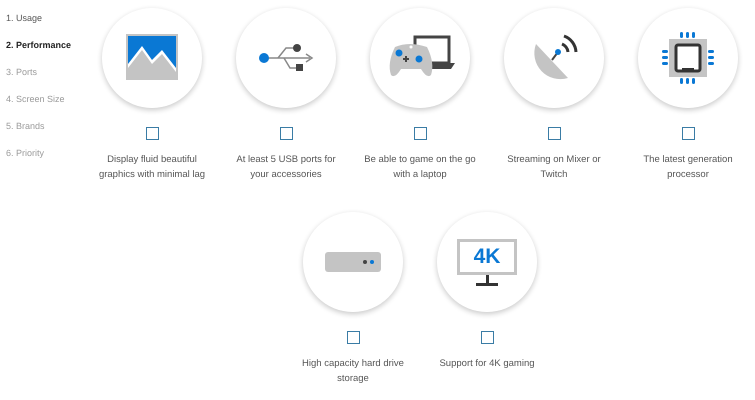 The height and width of the screenshot is (400, 755). Describe the element at coordinates (39, 45) in the screenshot. I see `step-link: 2. Performance` at that location.